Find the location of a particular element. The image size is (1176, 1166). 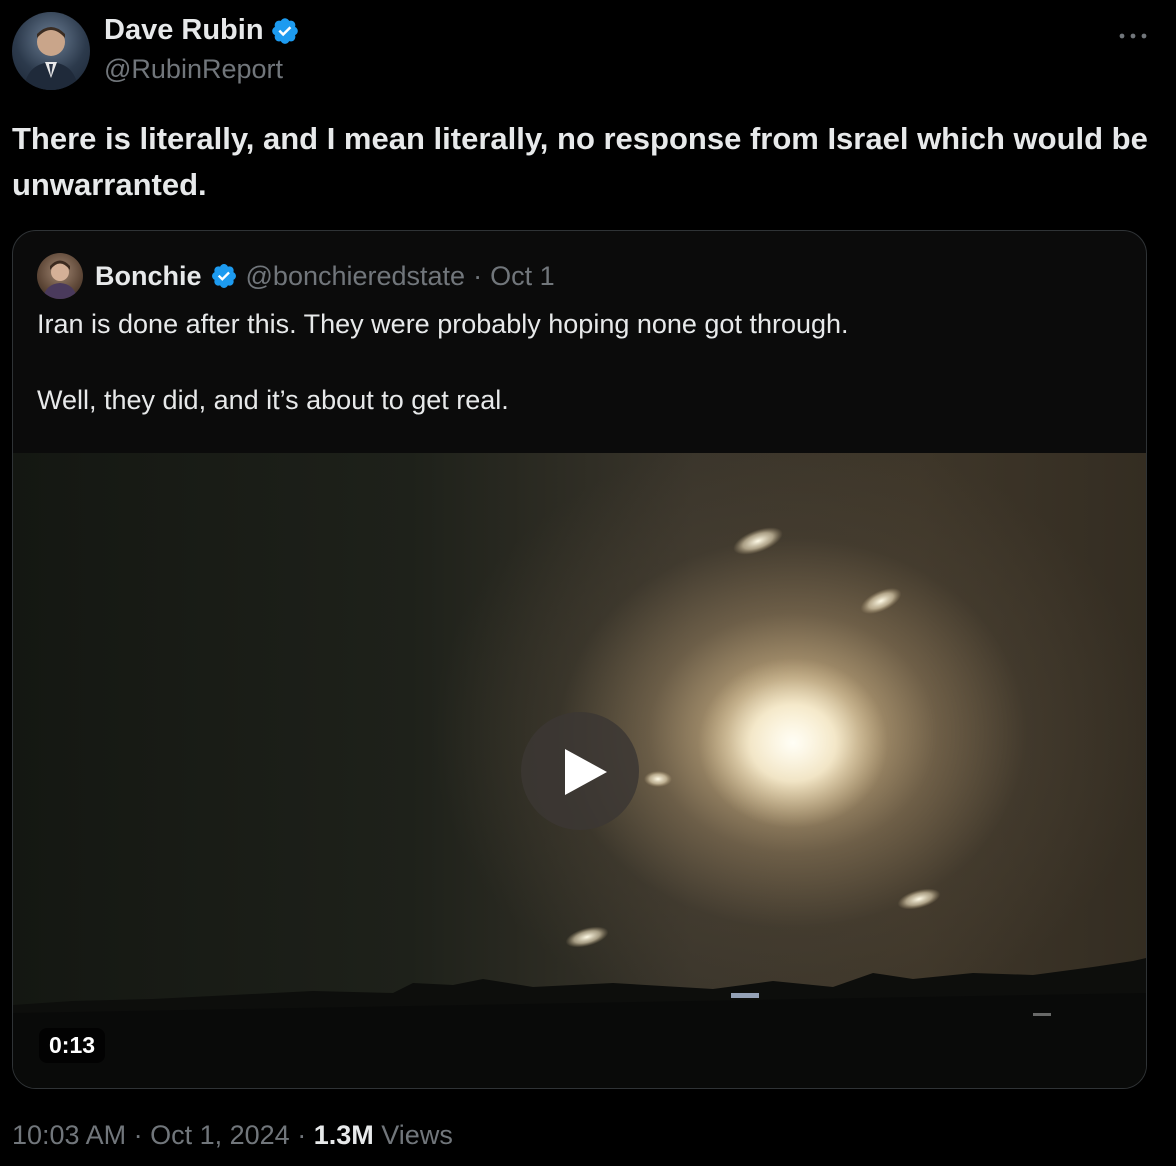

author-display-name: Dave Rubin is located at coordinates (184, 30).